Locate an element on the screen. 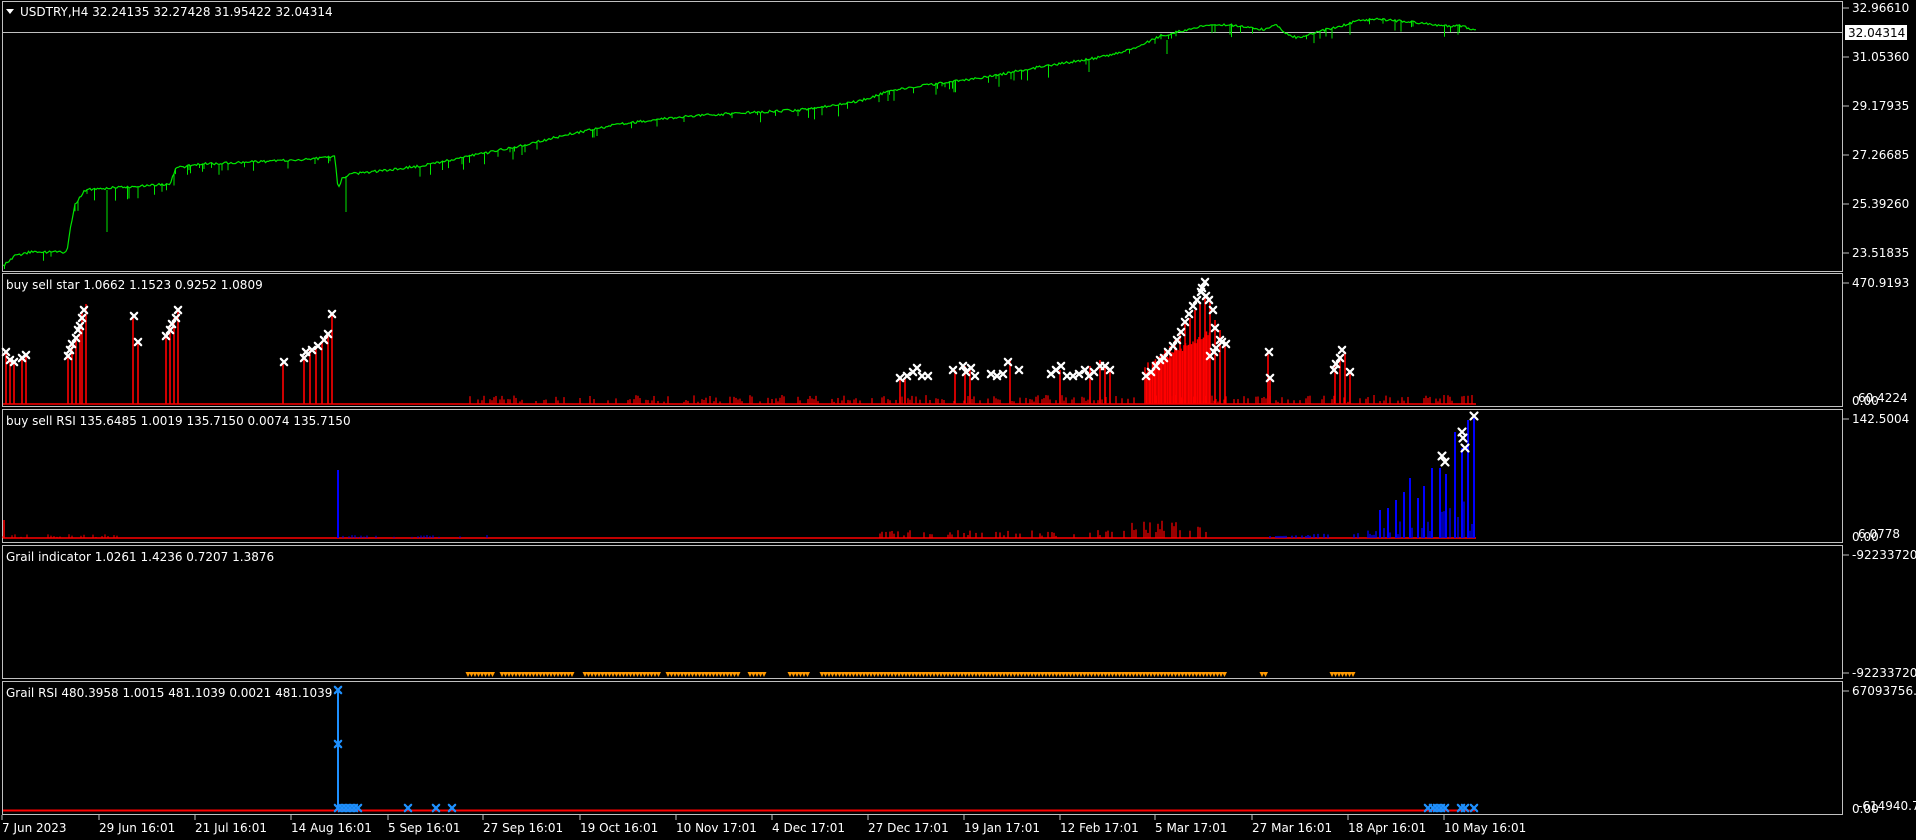 Image resolution: width=1916 pixels, height=840 pixels. scale-label: 6.0778 is located at coordinates (1879, 534).